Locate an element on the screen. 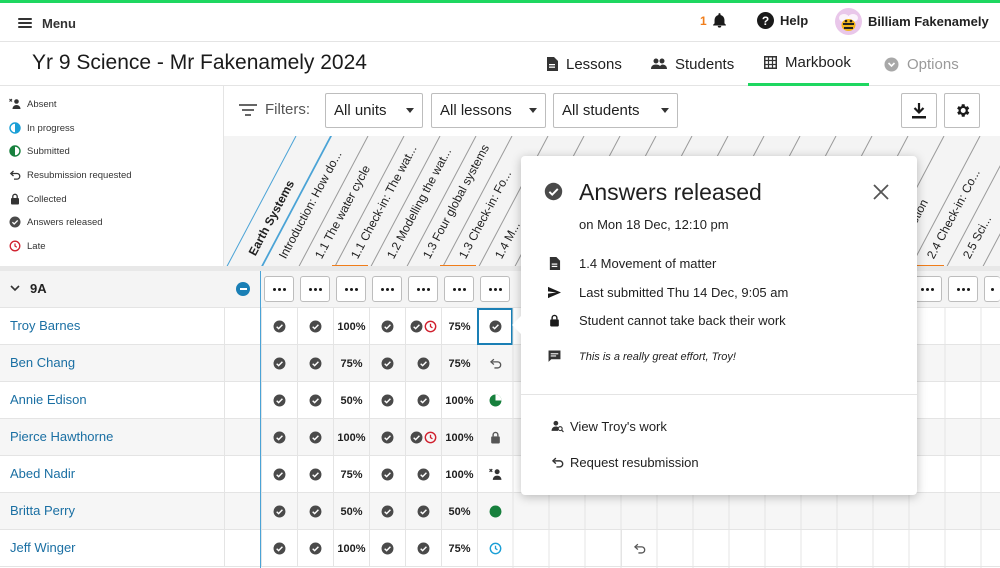  teacher-comment: This is a really great effort, Troy! is located at coordinates (657, 356).